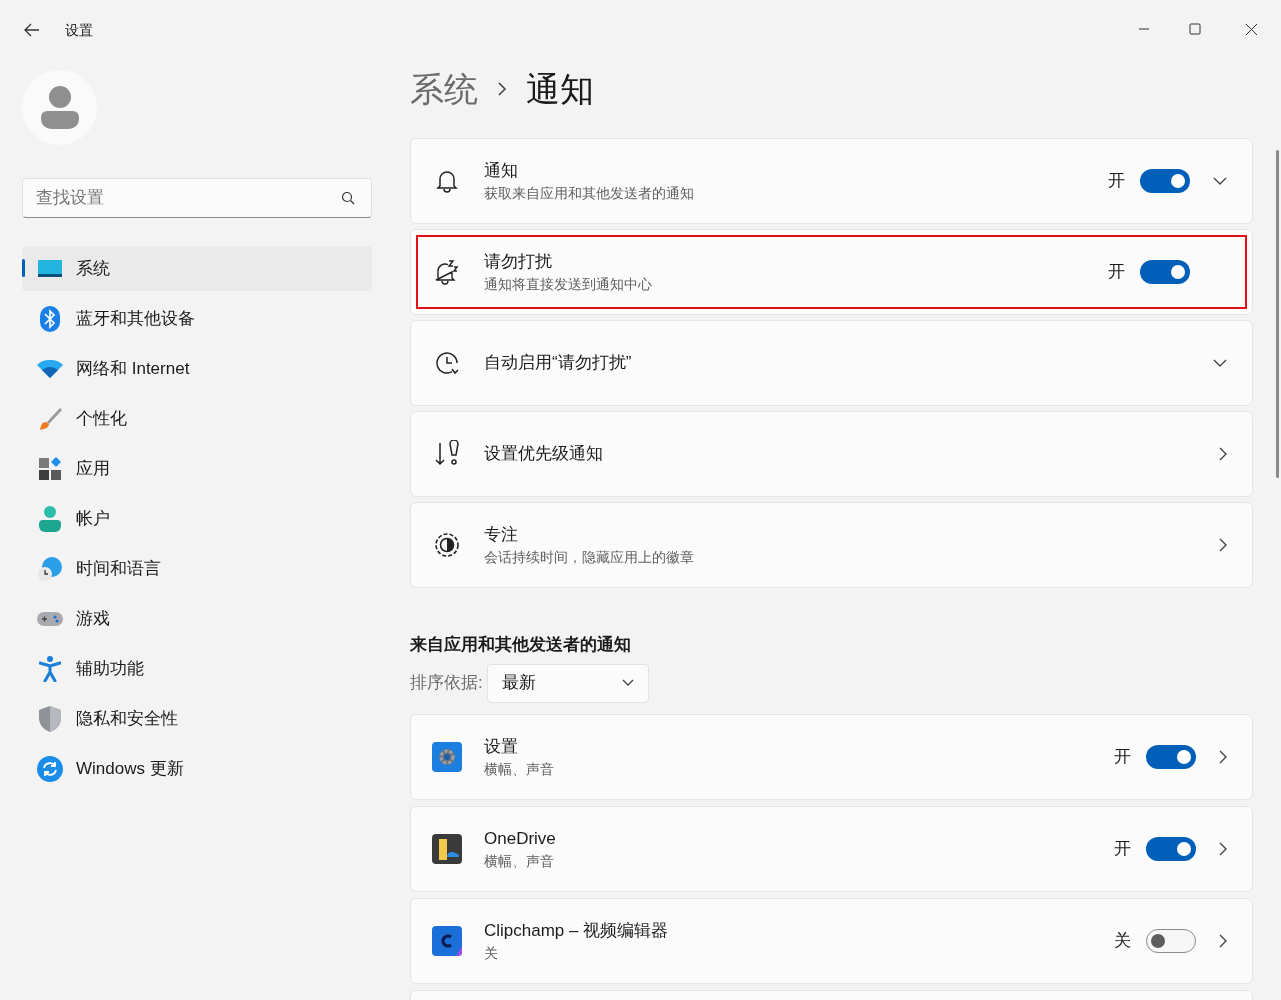 The image size is (1281, 1000). I want to click on globe-clock-icon, so click(50, 568).